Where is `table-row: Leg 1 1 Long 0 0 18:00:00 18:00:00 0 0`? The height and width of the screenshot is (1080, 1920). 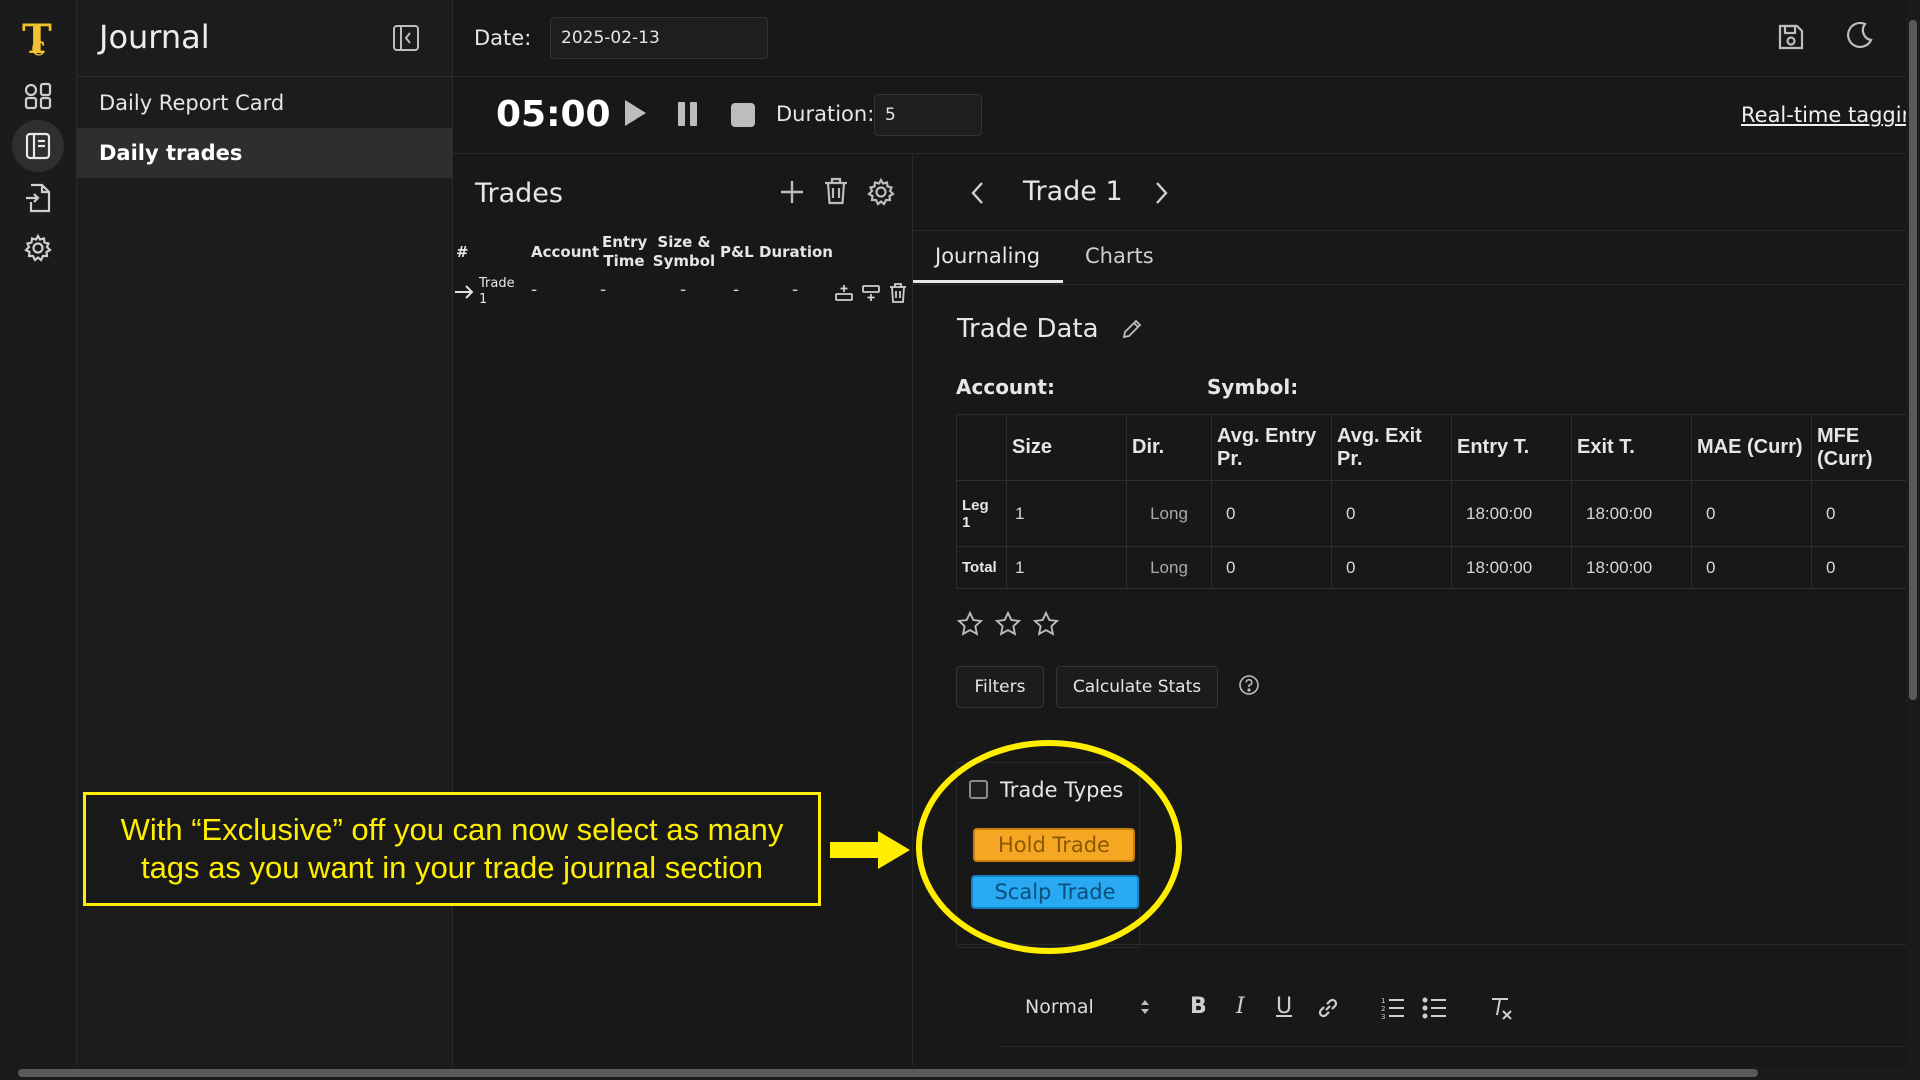 table-row: Leg 1 1 Long 0 0 18:00:00 18:00:00 0 0 is located at coordinates (1434, 513).